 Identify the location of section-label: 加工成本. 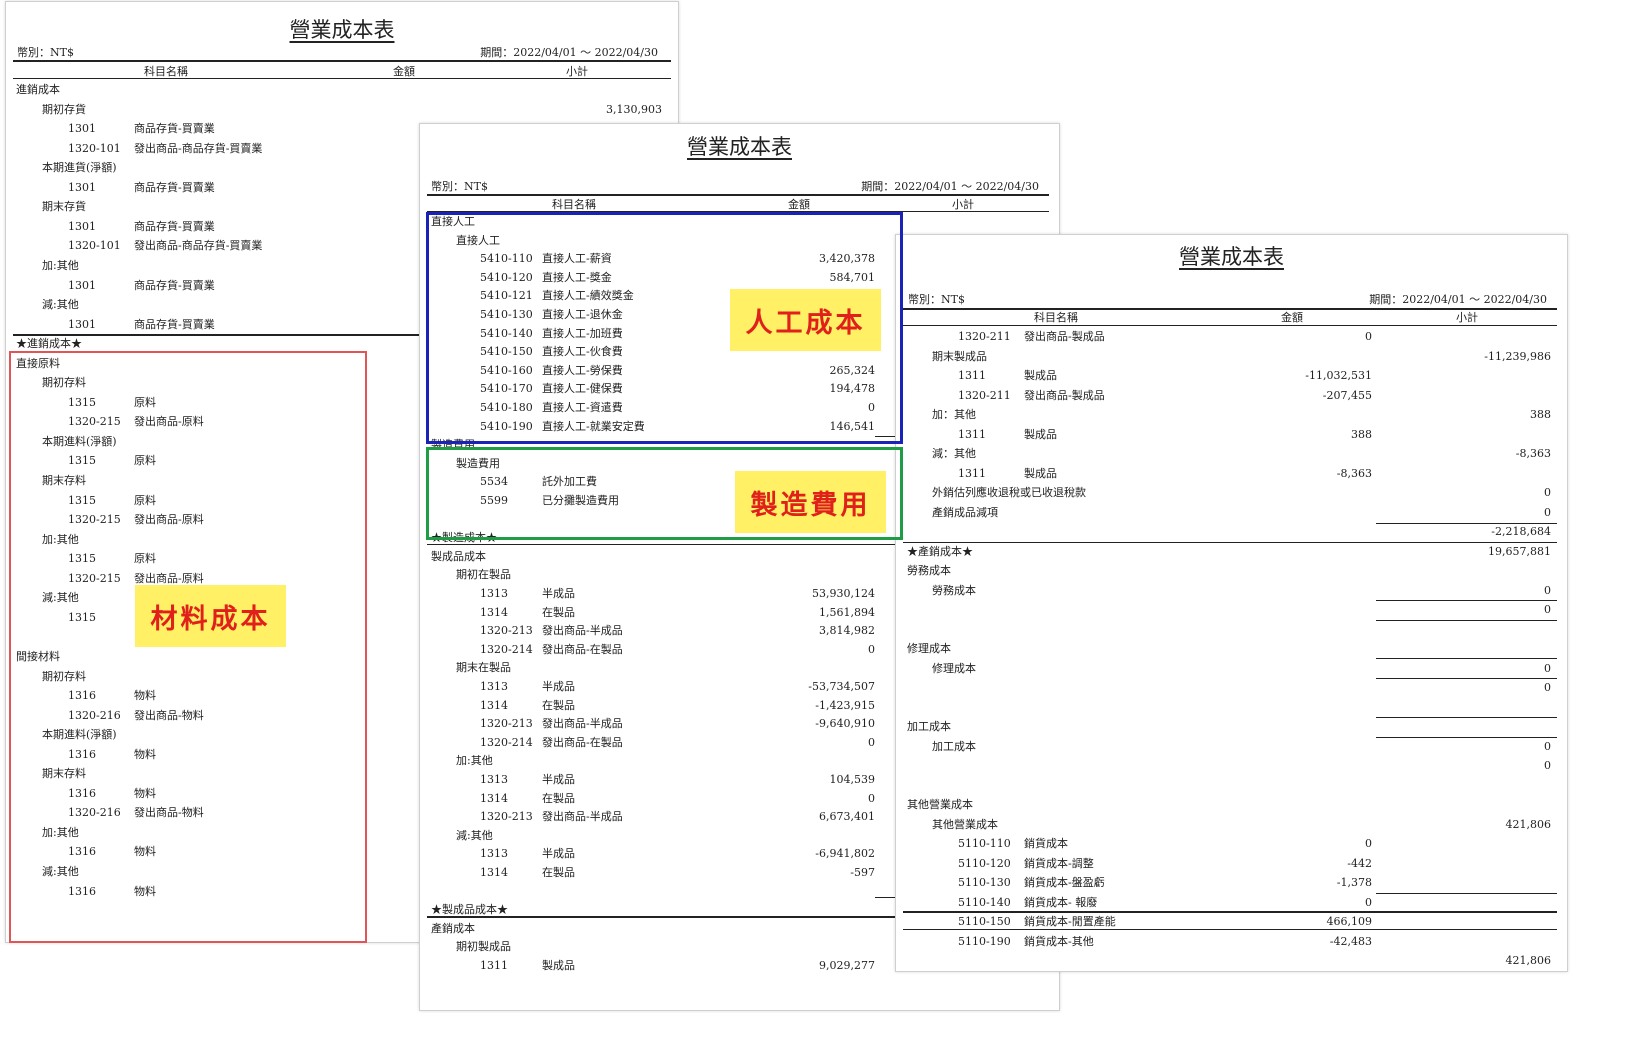
(929, 726).